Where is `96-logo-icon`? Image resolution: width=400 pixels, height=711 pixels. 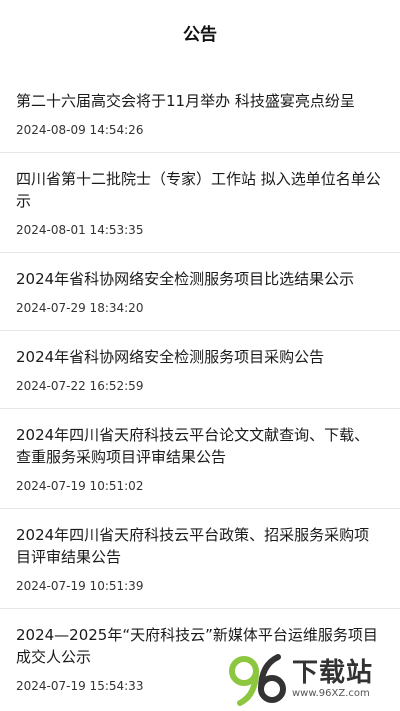
96-logo-icon is located at coordinates (257, 680).